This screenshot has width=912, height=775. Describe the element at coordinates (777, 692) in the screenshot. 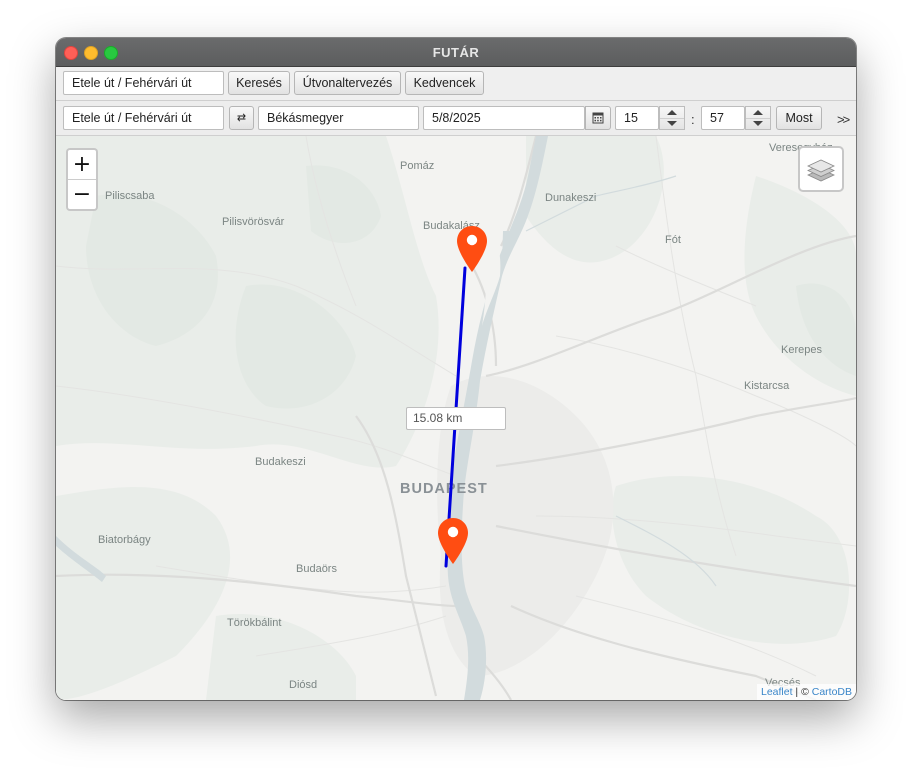

I see `leaflet-link: Leaflet` at that location.